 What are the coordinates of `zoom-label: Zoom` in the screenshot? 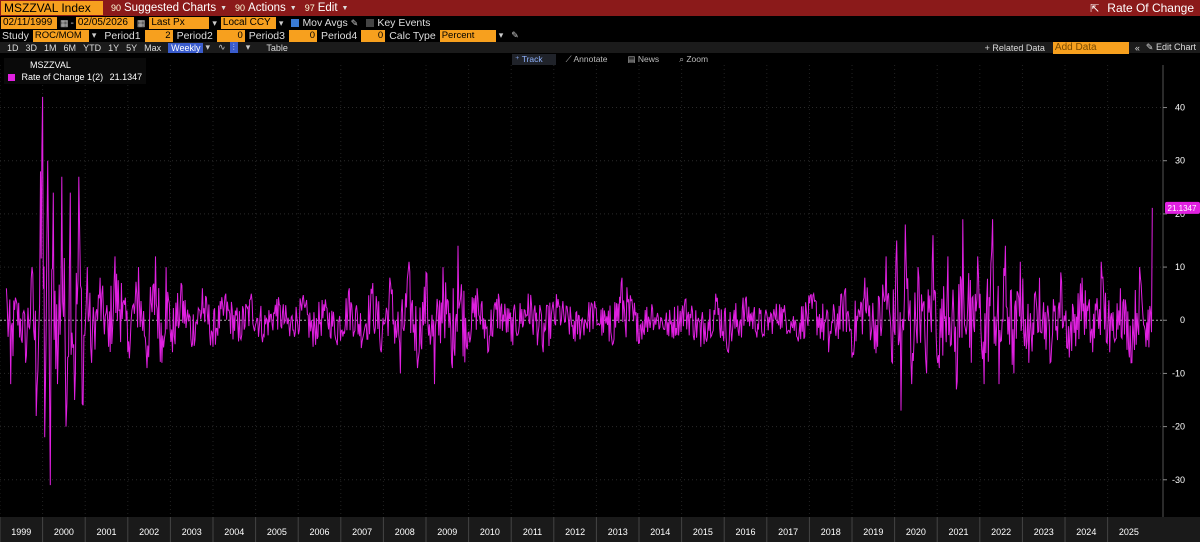 It's located at (697, 59).